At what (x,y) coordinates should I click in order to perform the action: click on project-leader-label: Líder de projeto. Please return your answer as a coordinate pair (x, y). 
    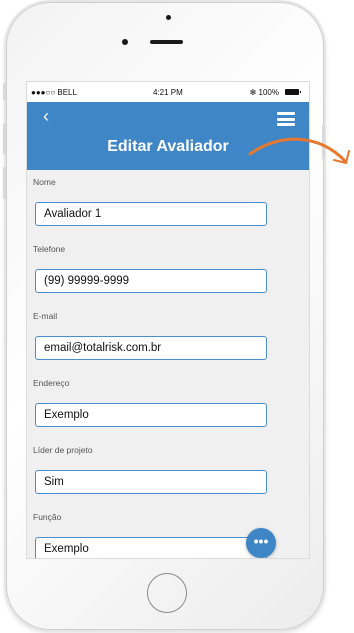
    Looking at the image, I should click on (63, 450).